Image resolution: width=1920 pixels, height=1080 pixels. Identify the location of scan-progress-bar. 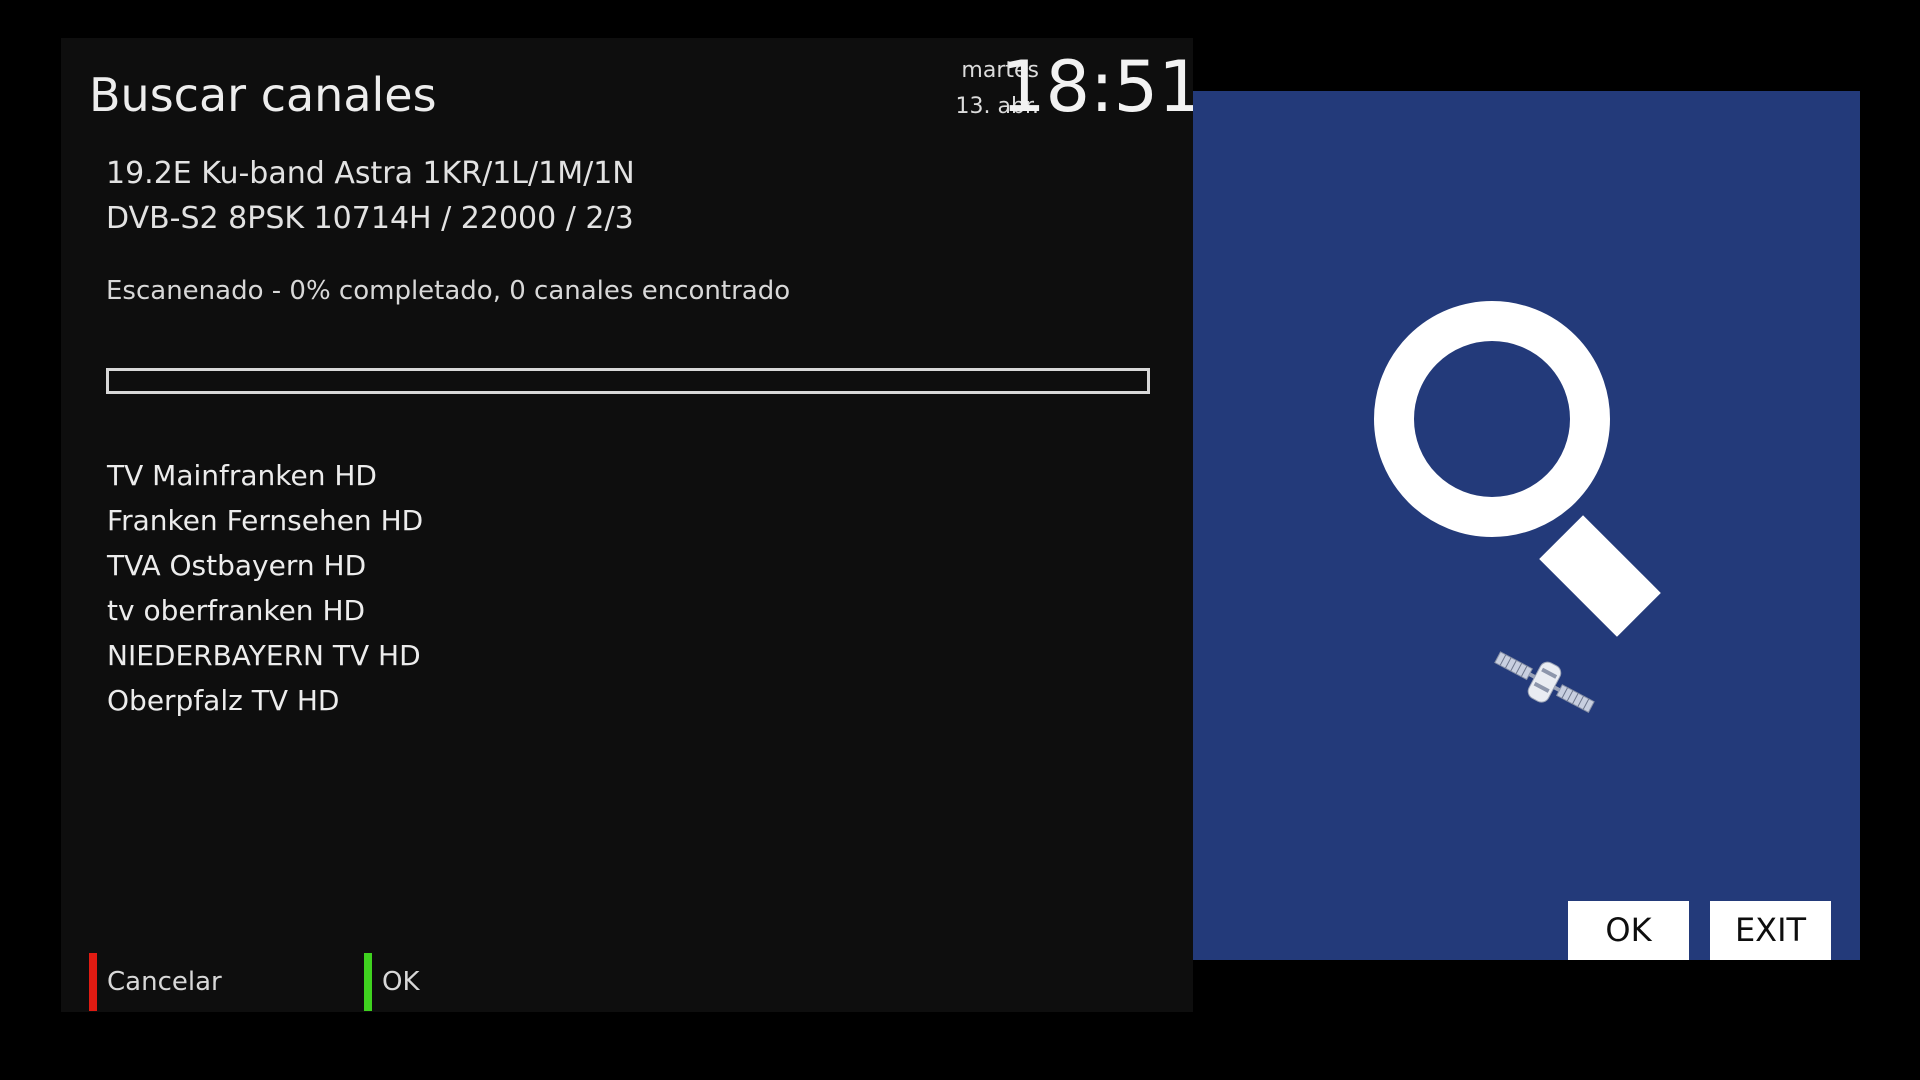
(628, 381).